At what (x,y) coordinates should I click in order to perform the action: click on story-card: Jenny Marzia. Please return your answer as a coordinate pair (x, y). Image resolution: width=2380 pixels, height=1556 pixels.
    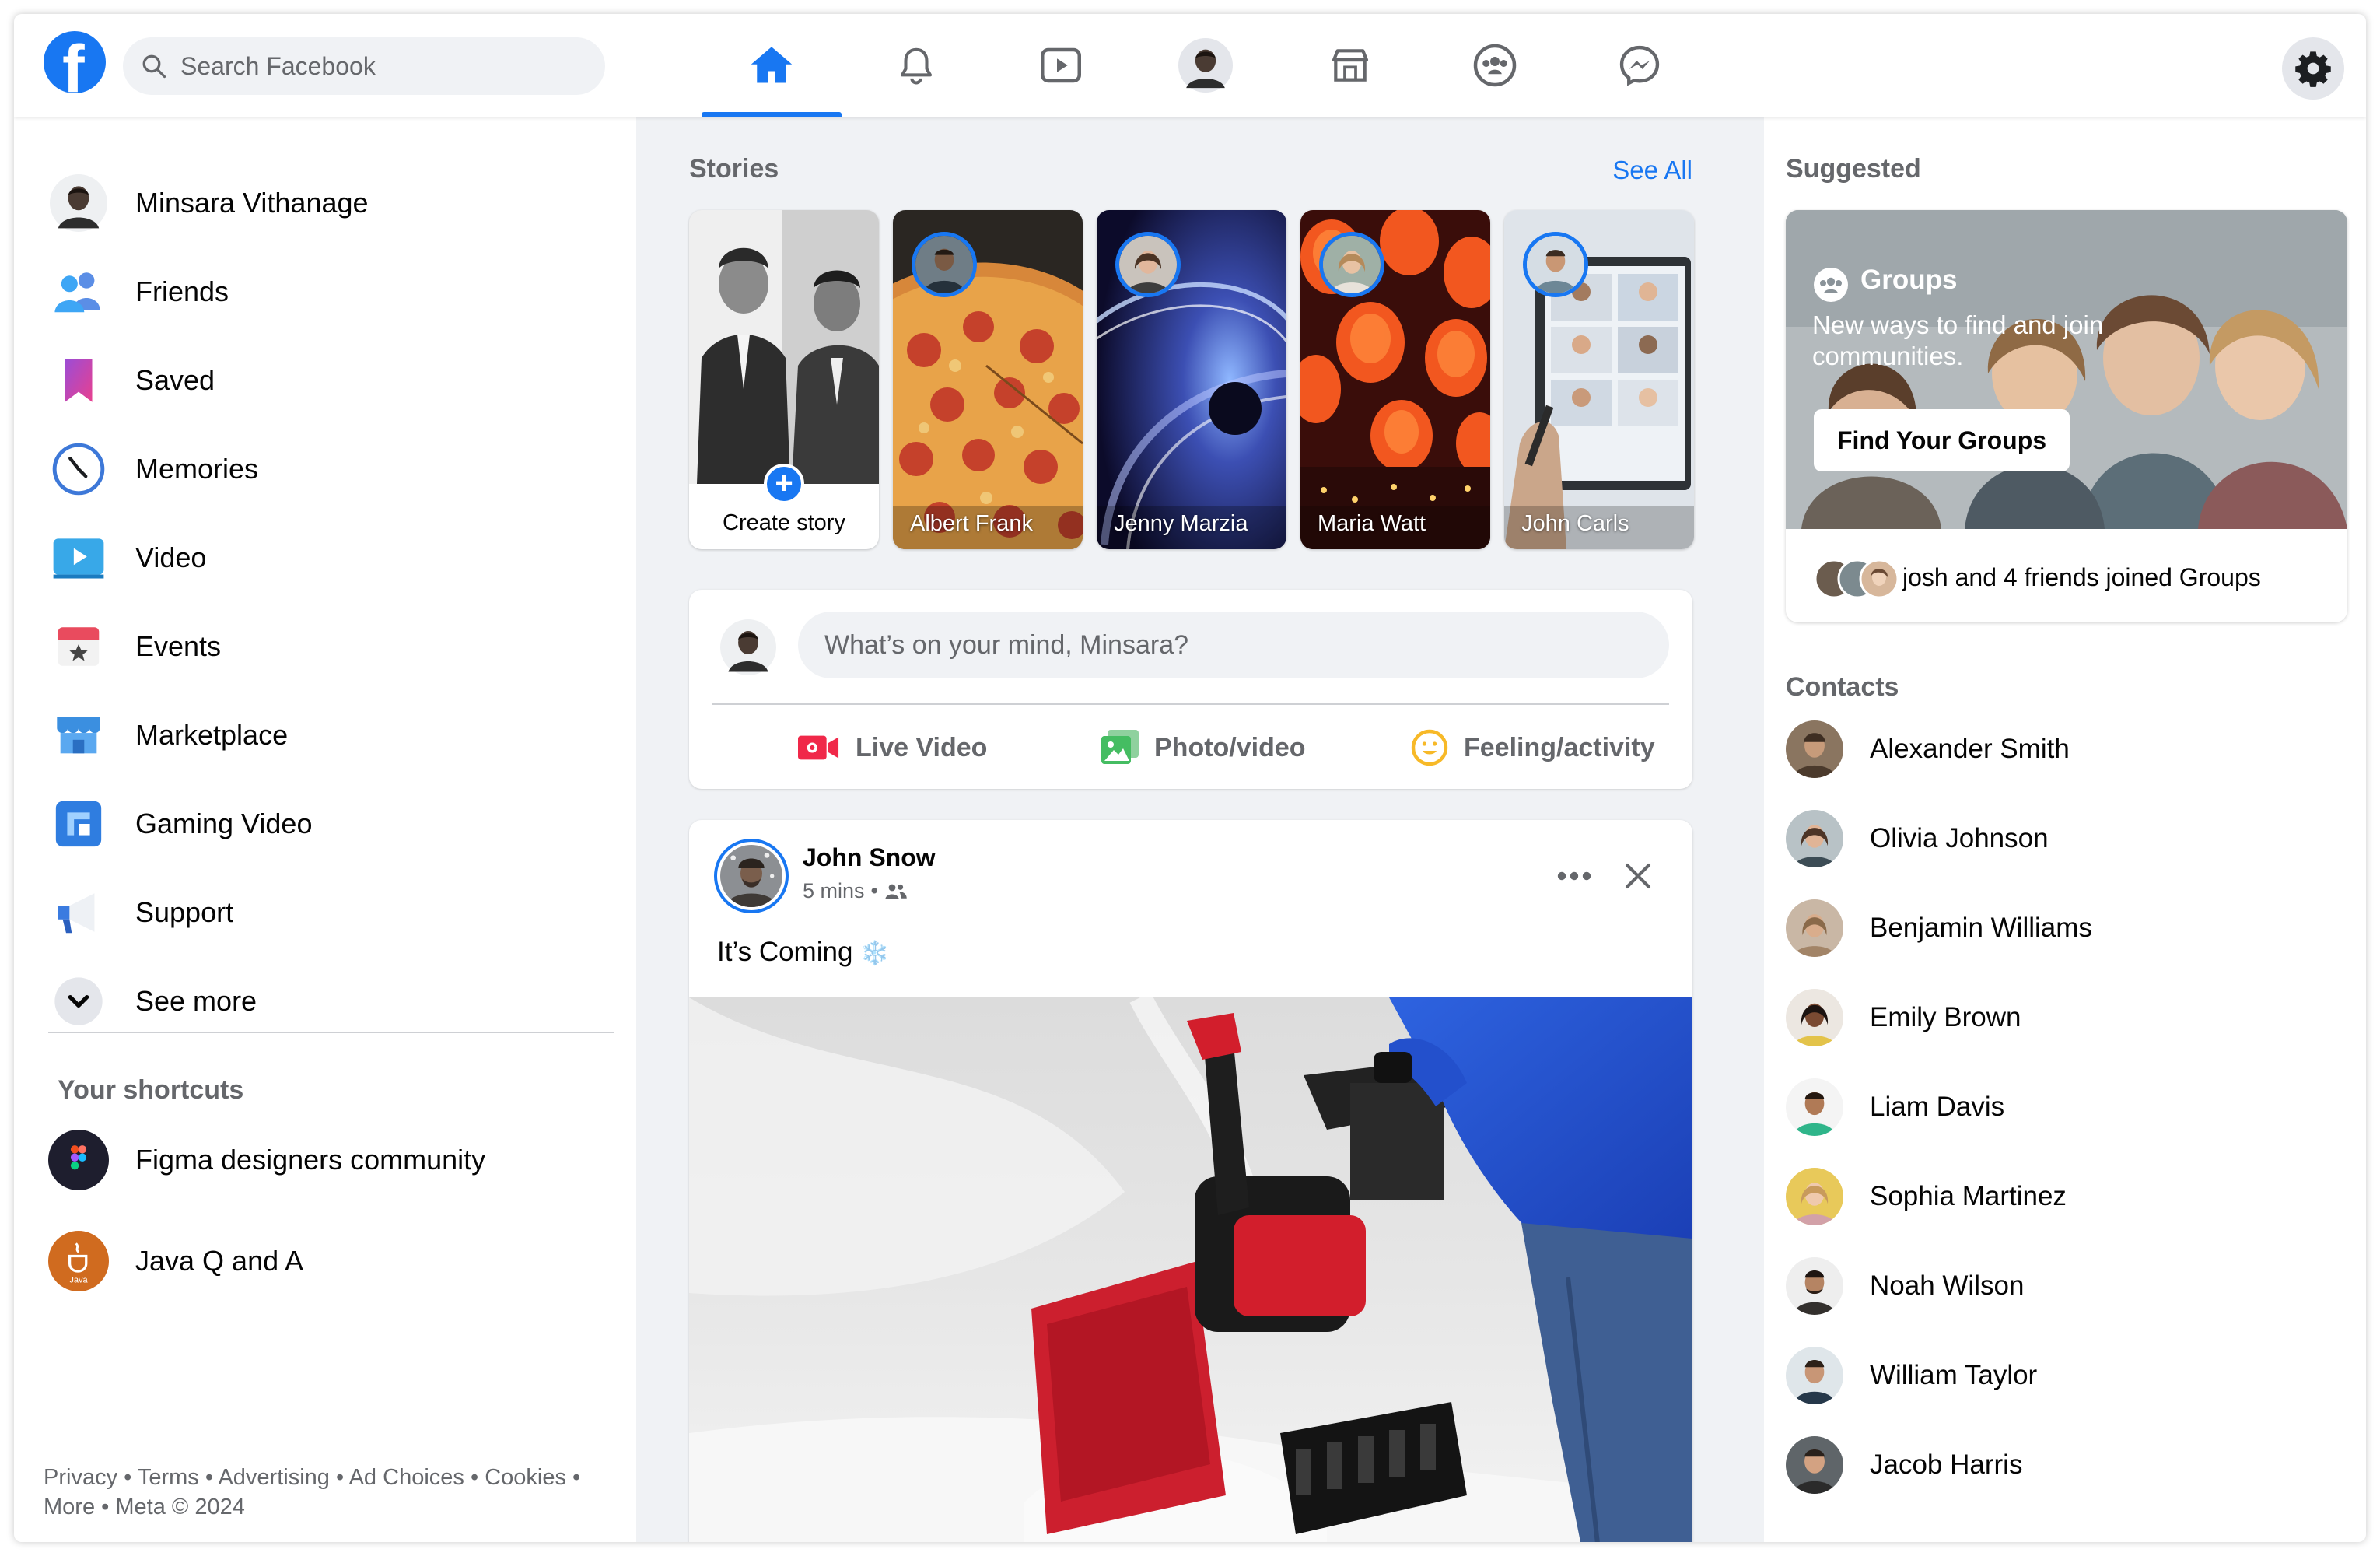
    Looking at the image, I should click on (1192, 380).